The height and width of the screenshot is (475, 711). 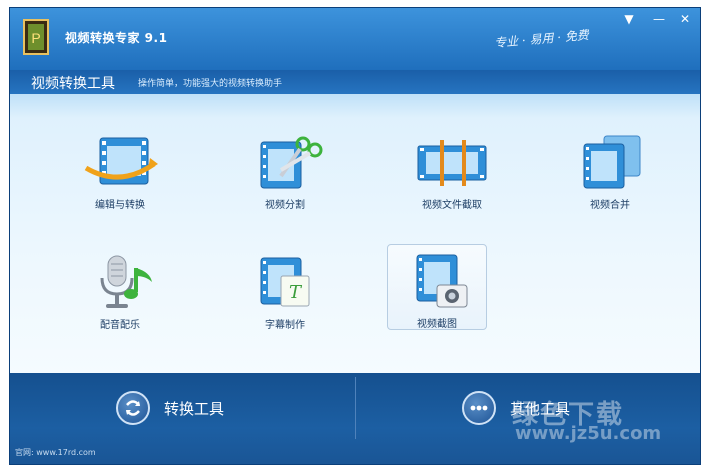 I want to click on tool-label: 编辑与转换, so click(x=120, y=205).